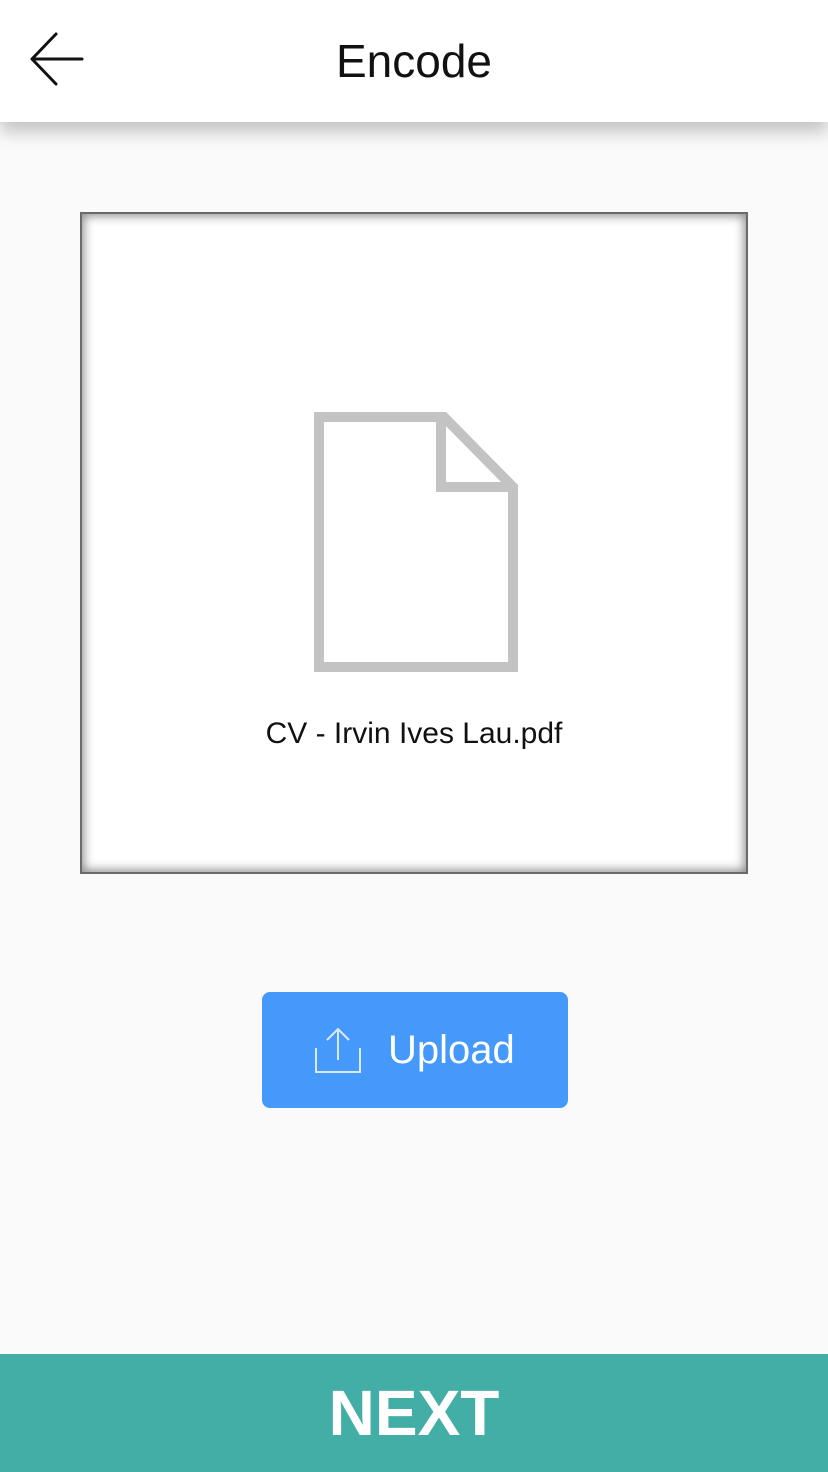 The height and width of the screenshot is (1472, 828). I want to click on upload-label: Upload, so click(451, 1050).